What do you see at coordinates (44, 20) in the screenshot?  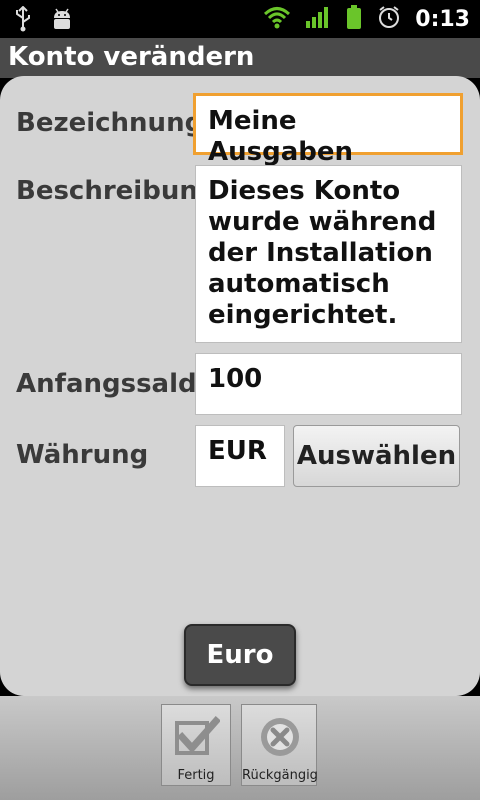 I see `status-left-icons` at bounding box center [44, 20].